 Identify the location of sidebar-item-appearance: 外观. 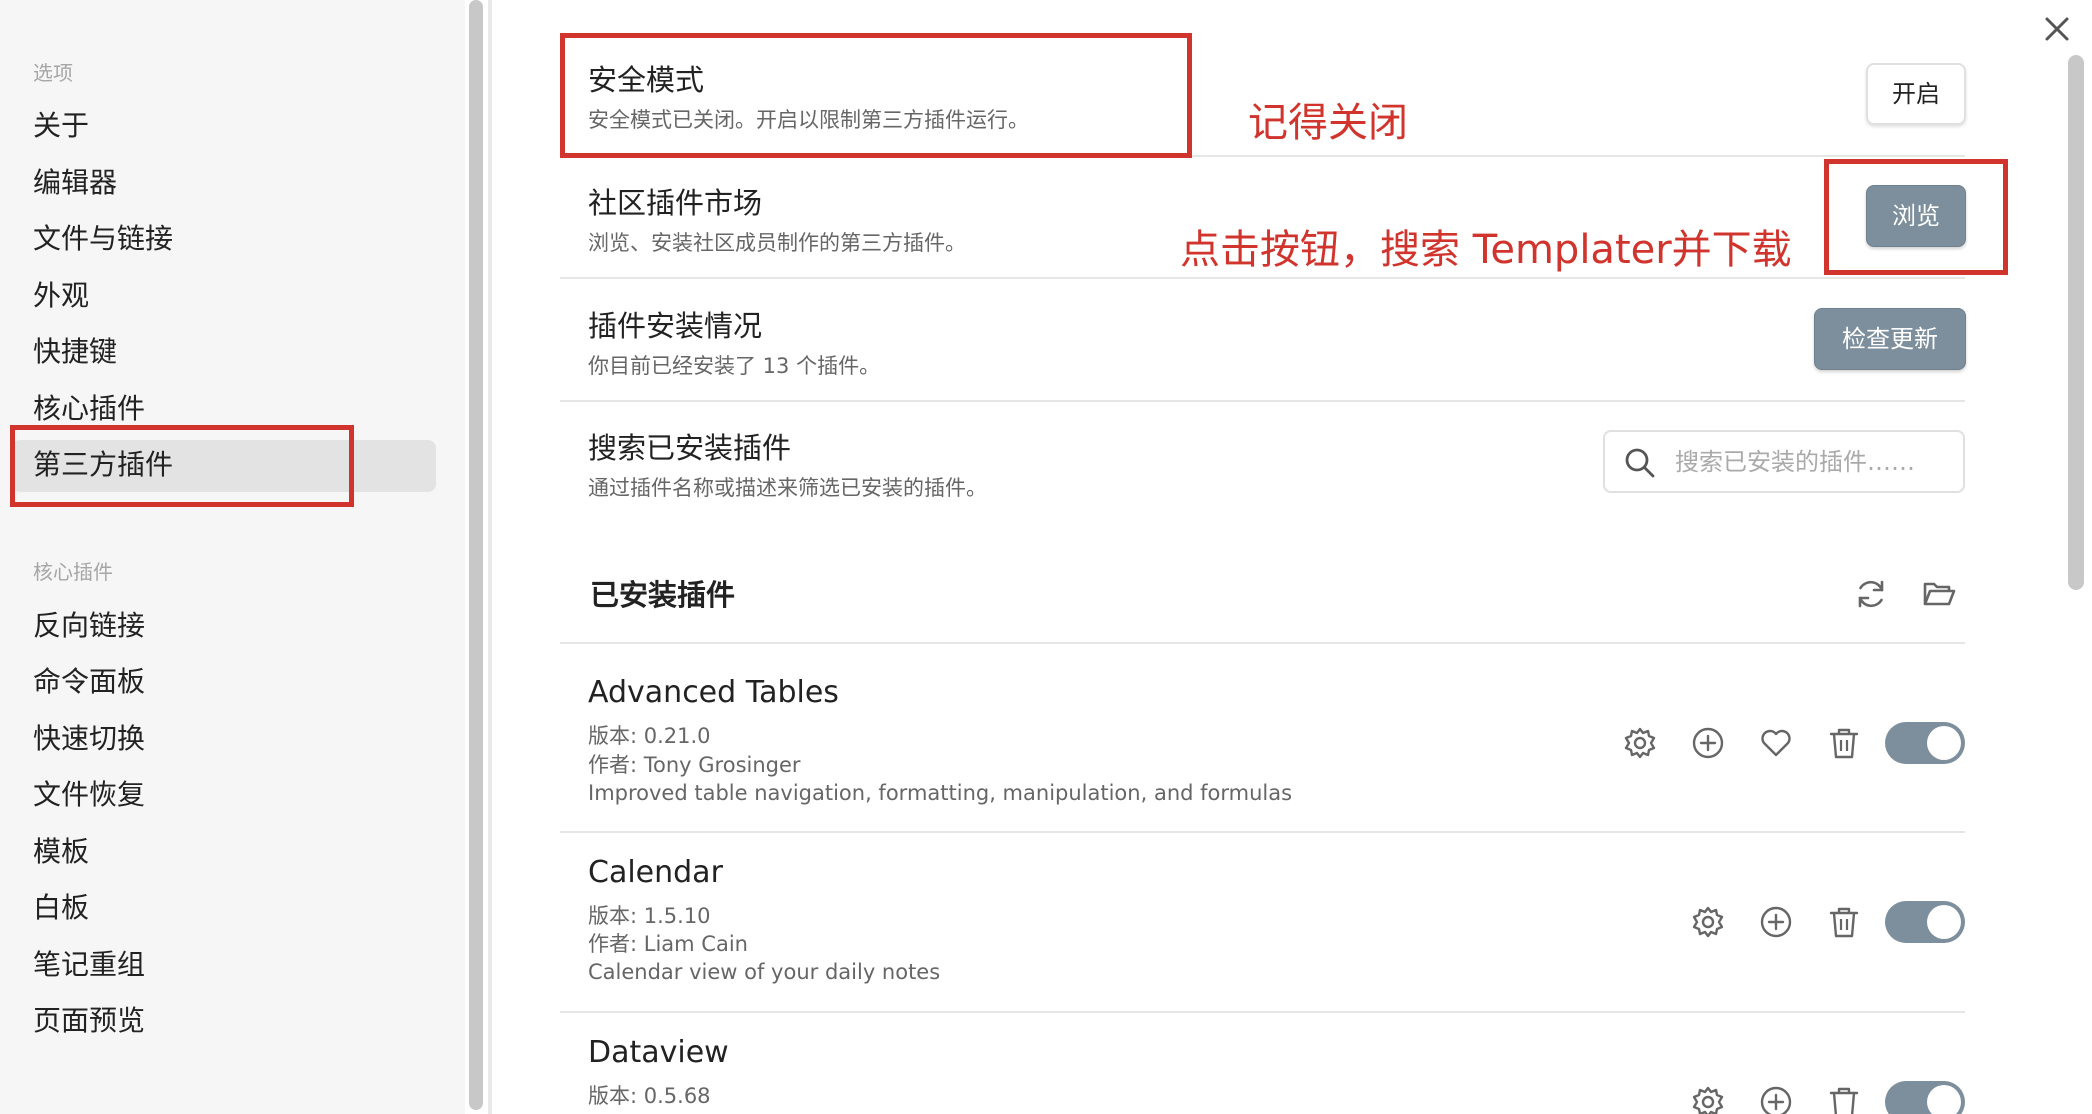
(61, 296).